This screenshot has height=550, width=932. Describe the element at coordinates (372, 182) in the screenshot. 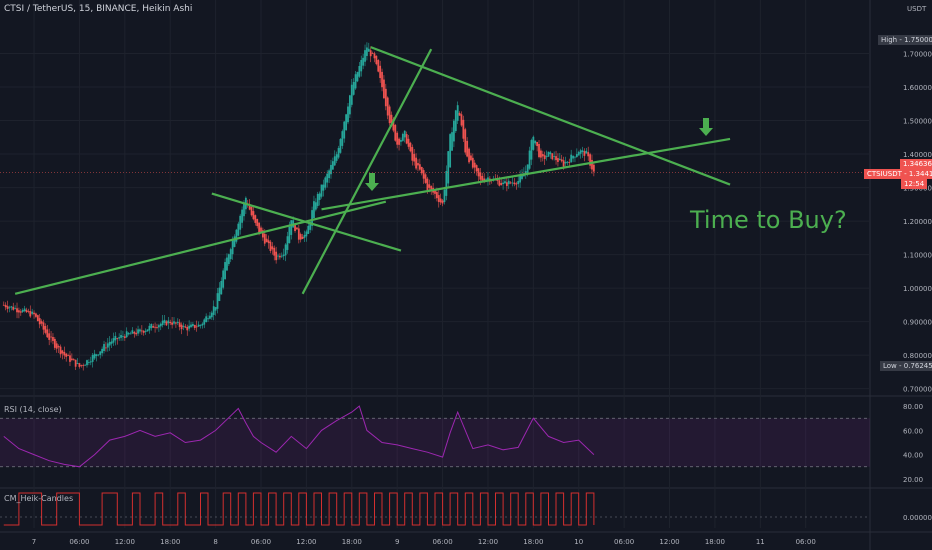

I see `arrow-down-icon` at that location.